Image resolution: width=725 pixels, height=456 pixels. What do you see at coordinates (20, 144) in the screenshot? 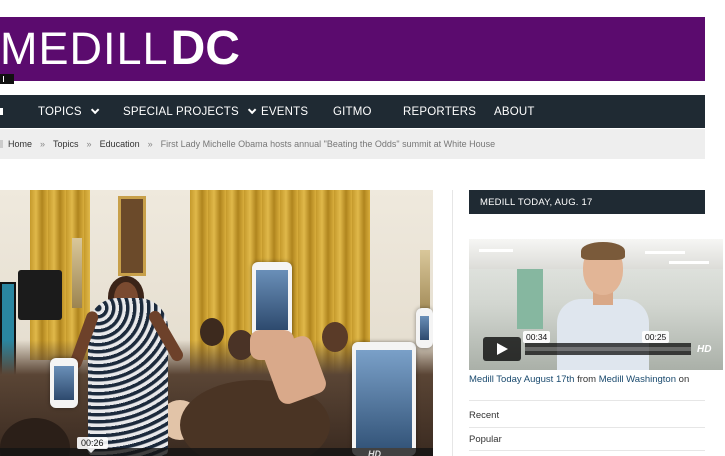
I see `breadcrumb-home: Home` at bounding box center [20, 144].